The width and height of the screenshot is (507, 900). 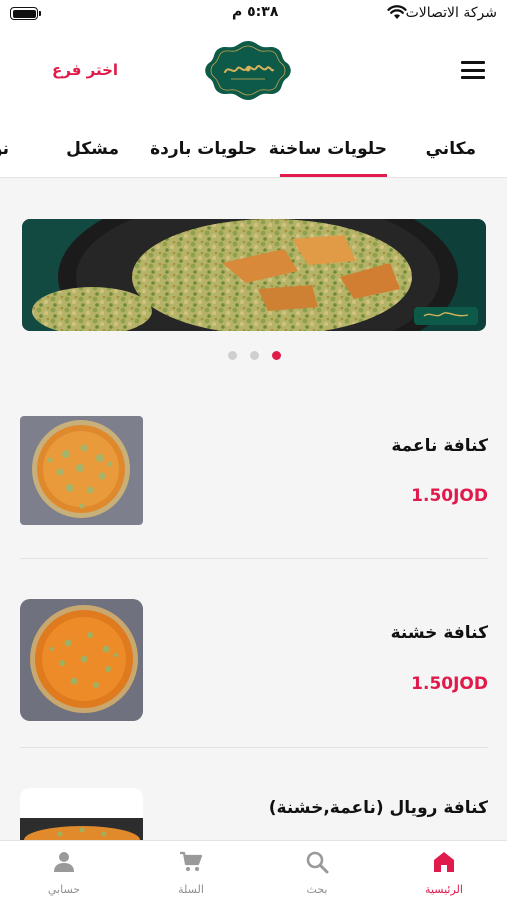 What do you see at coordinates (378, 808) in the screenshot?
I see `product-name: كنافة رويال (ناعمة,خشنة)` at bounding box center [378, 808].